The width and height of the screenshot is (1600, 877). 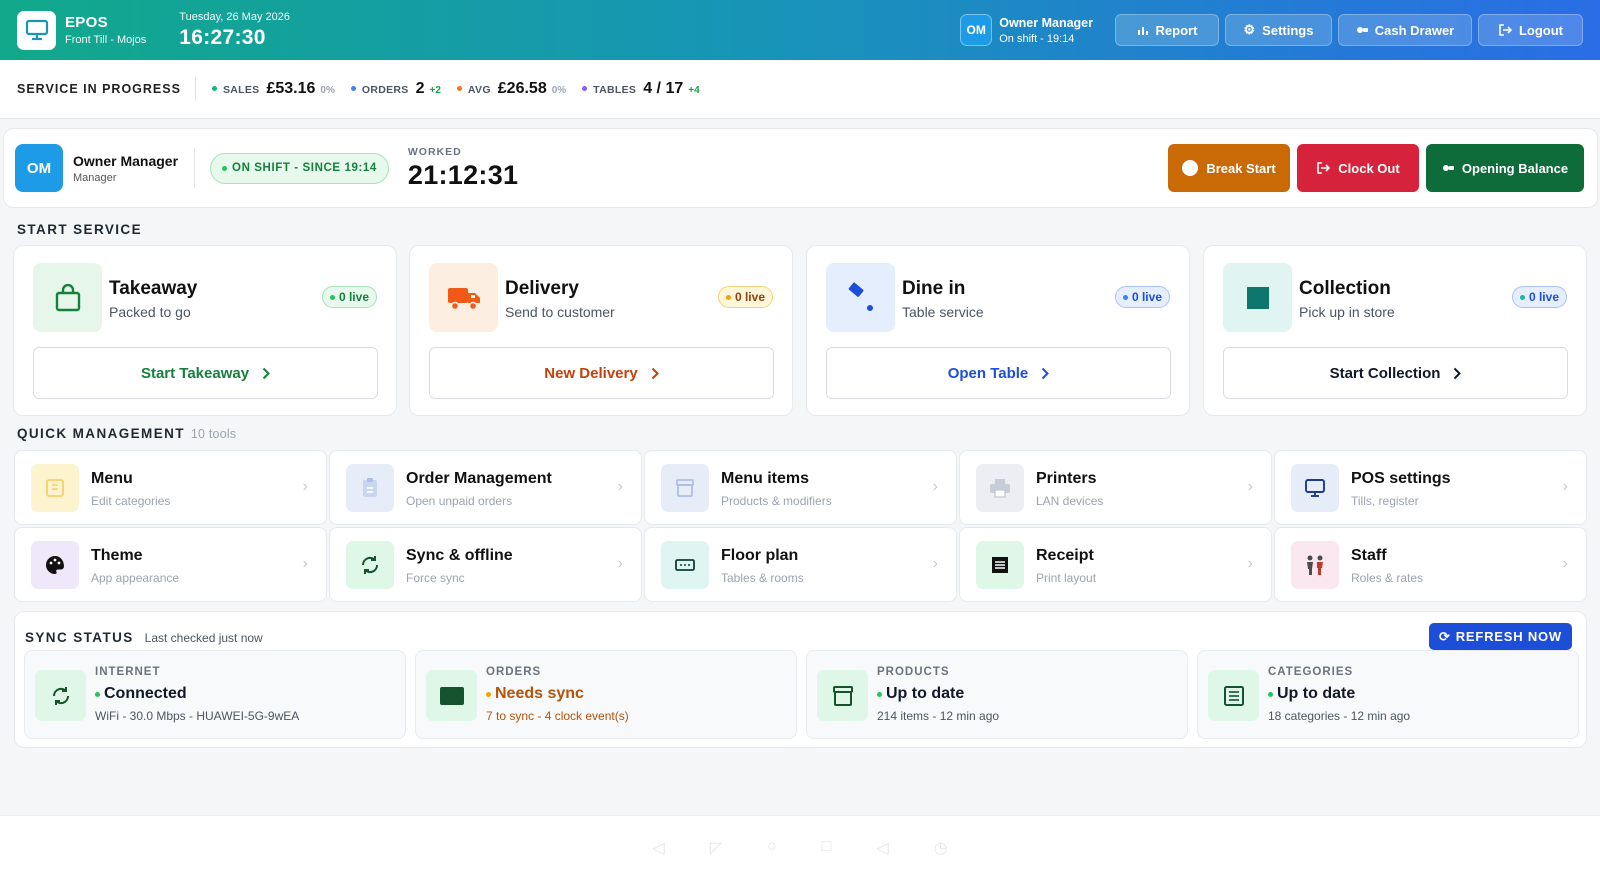 What do you see at coordinates (1515, 168) in the screenshot?
I see `opening-balance-label: Opening Balance` at bounding box center [1515, 168].